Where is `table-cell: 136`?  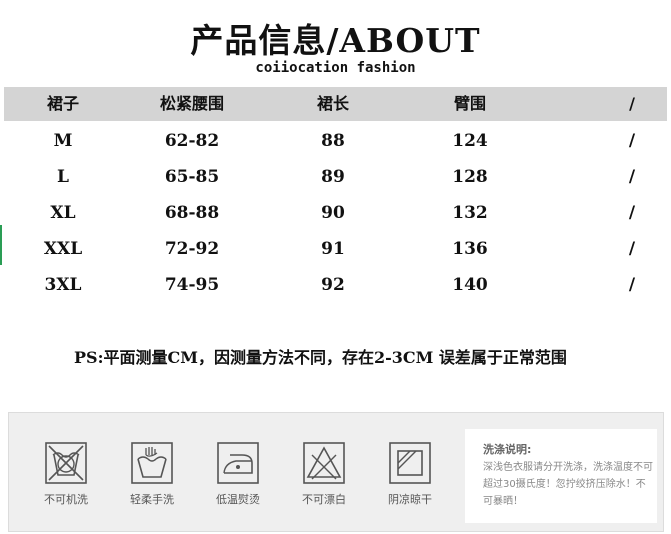 table-cell: 136 is located at coordinates (470, 249).